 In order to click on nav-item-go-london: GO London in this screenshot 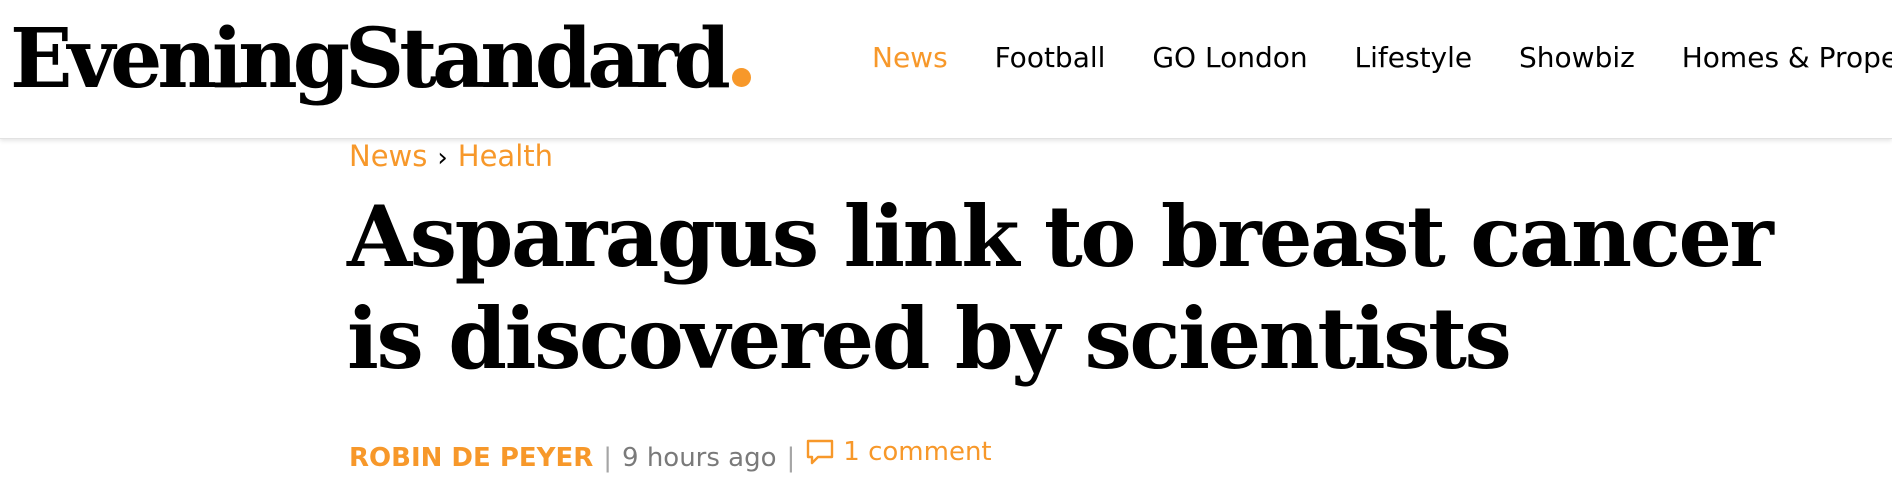, I will do `click(1229, 58)`.